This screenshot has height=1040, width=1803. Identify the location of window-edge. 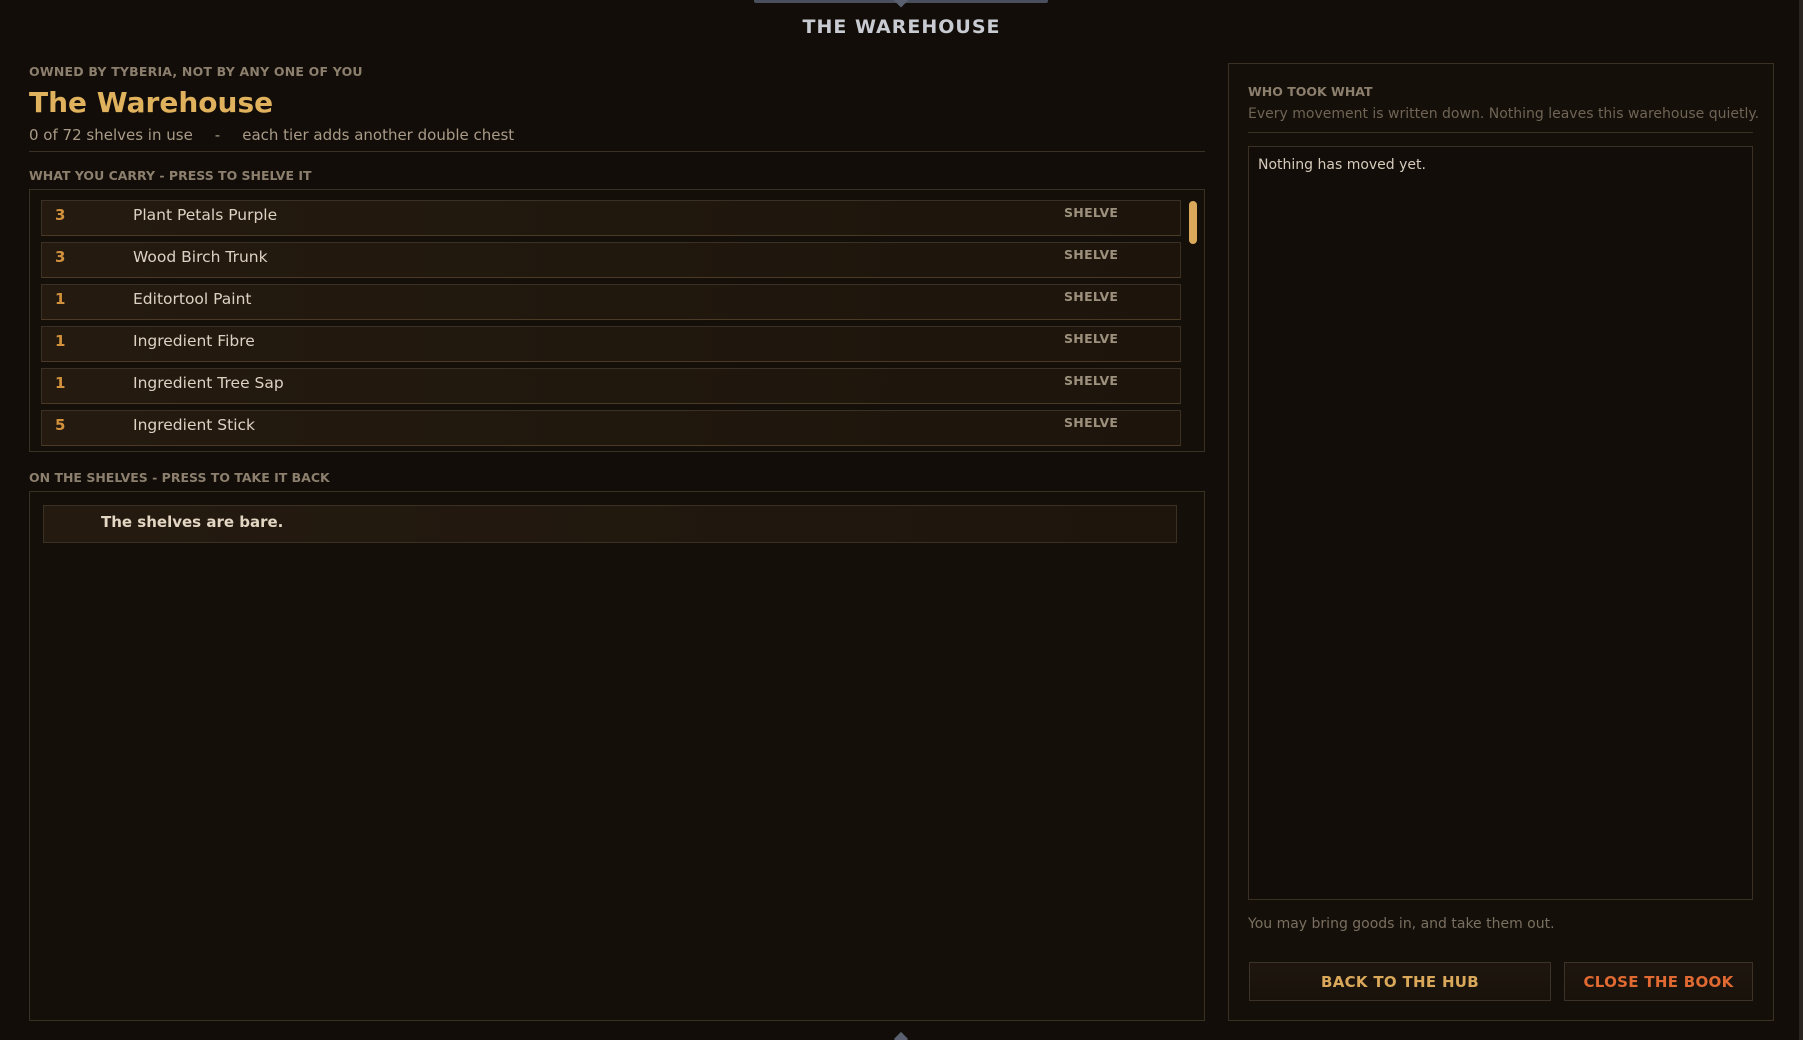
(1801, 520).